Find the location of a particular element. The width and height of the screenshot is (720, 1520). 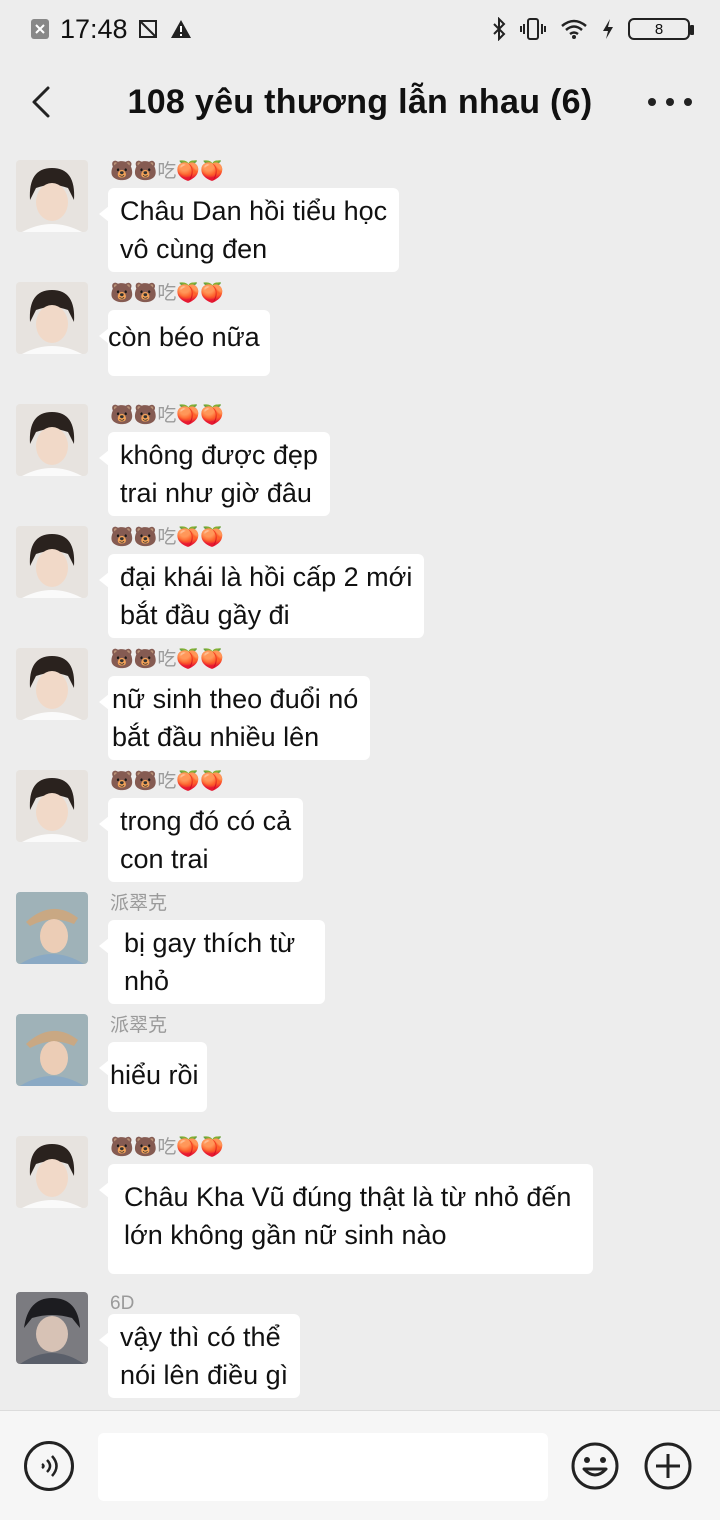

emoji-icon is located at coordinates (595, 1466).